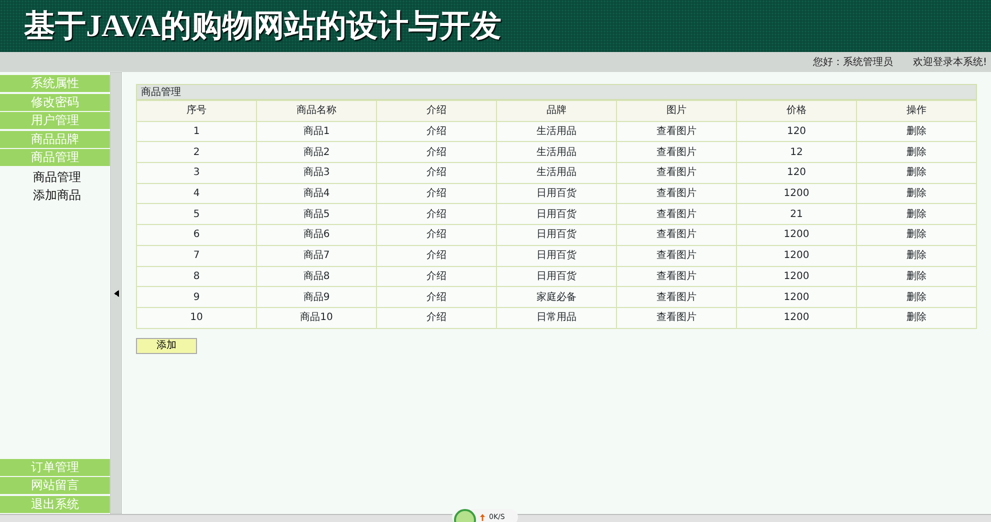 The width and height of the screenshot is (991, 522). Describe the element at coordinates (556, 92) in the screenshot. I see `panel-title: 商品管理` at that location.